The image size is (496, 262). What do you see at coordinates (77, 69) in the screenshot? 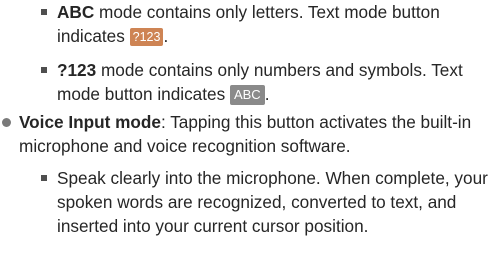
I see `numeric-mode-term: ?123` at bounding box center [77, 69].